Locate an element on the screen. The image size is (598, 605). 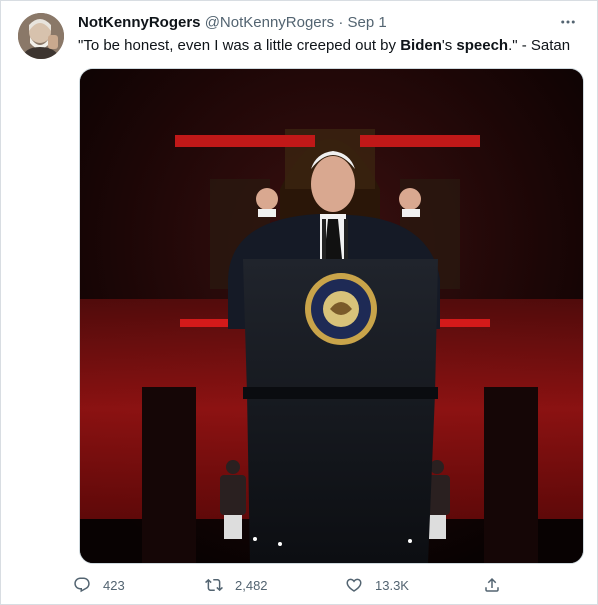
tweet-actions: 423 2,482 13.3K is located at coordinates (293, 585).